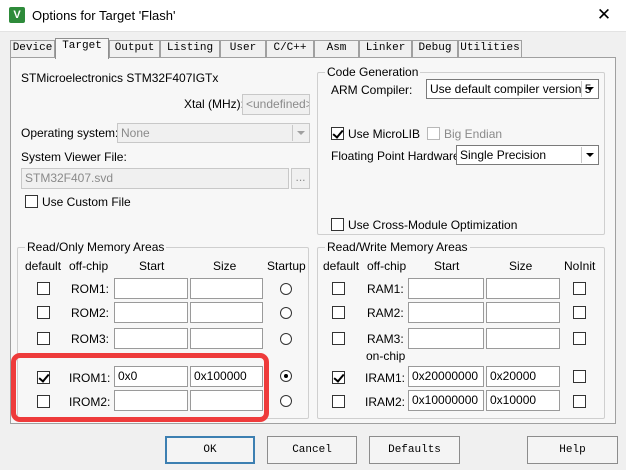 Image resolution: width=626 pixels, height=470 pixels. I want to click on ram1-default-checkbox, so click(338, 288).